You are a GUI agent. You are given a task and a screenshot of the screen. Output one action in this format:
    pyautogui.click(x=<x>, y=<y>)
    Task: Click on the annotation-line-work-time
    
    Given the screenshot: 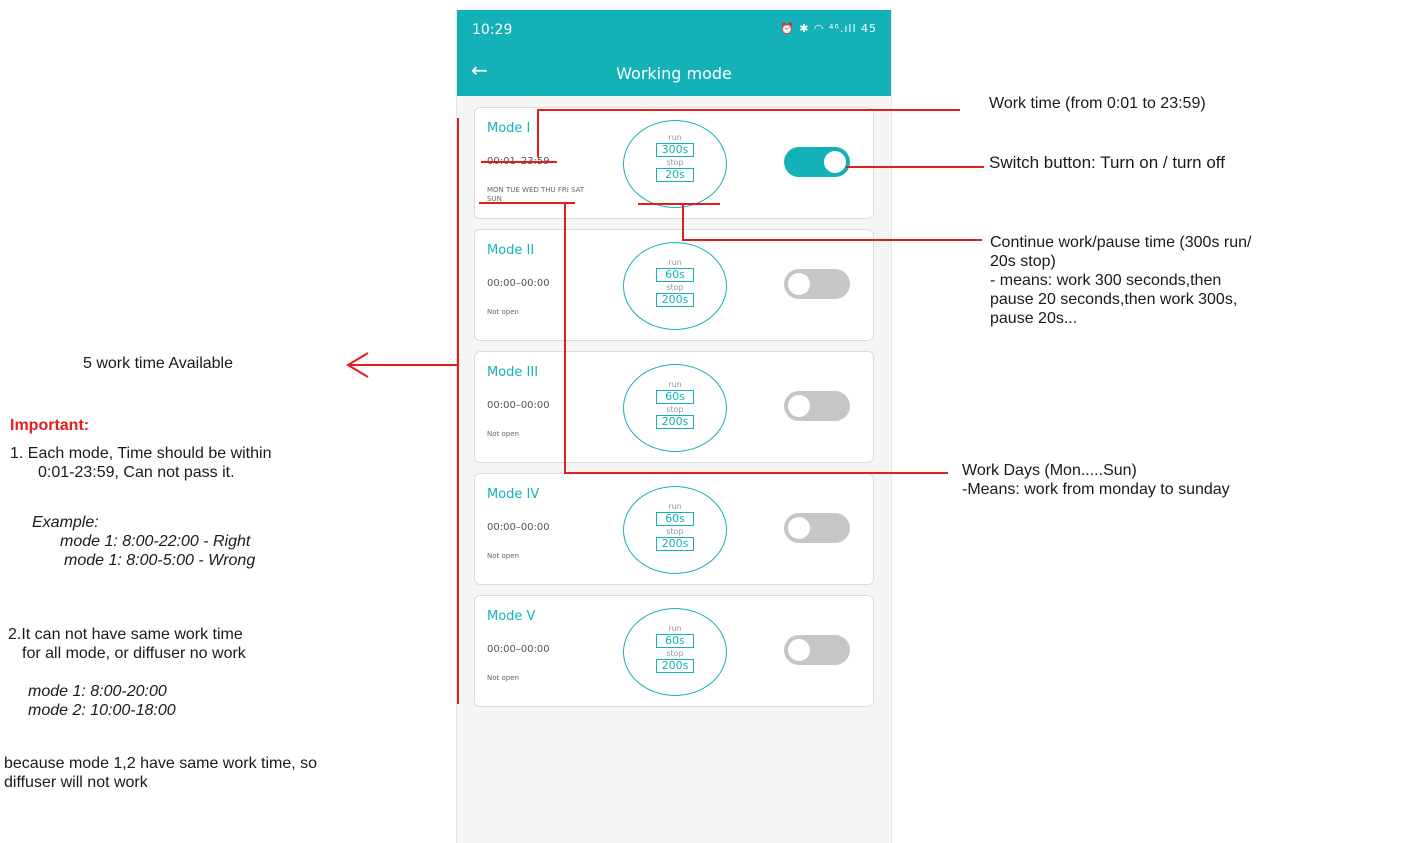 What is the action you would take?
    pyautogui.click(x=748, y=110)
    